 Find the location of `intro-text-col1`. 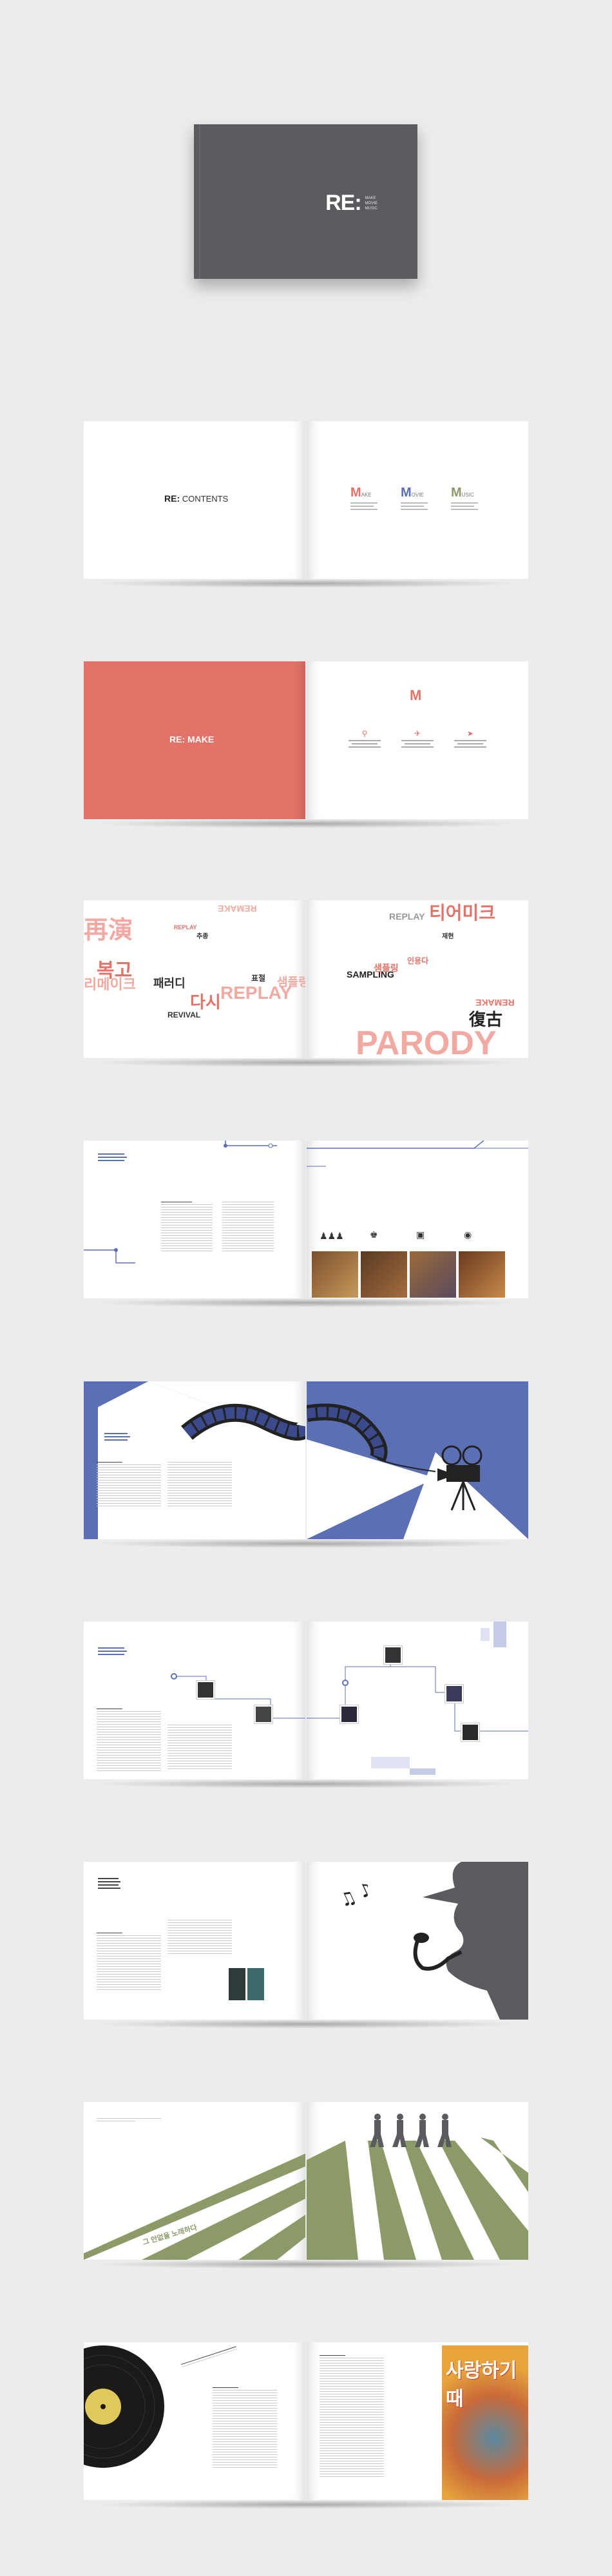

intro-text-col1 is located at coordinates (187, 1227).